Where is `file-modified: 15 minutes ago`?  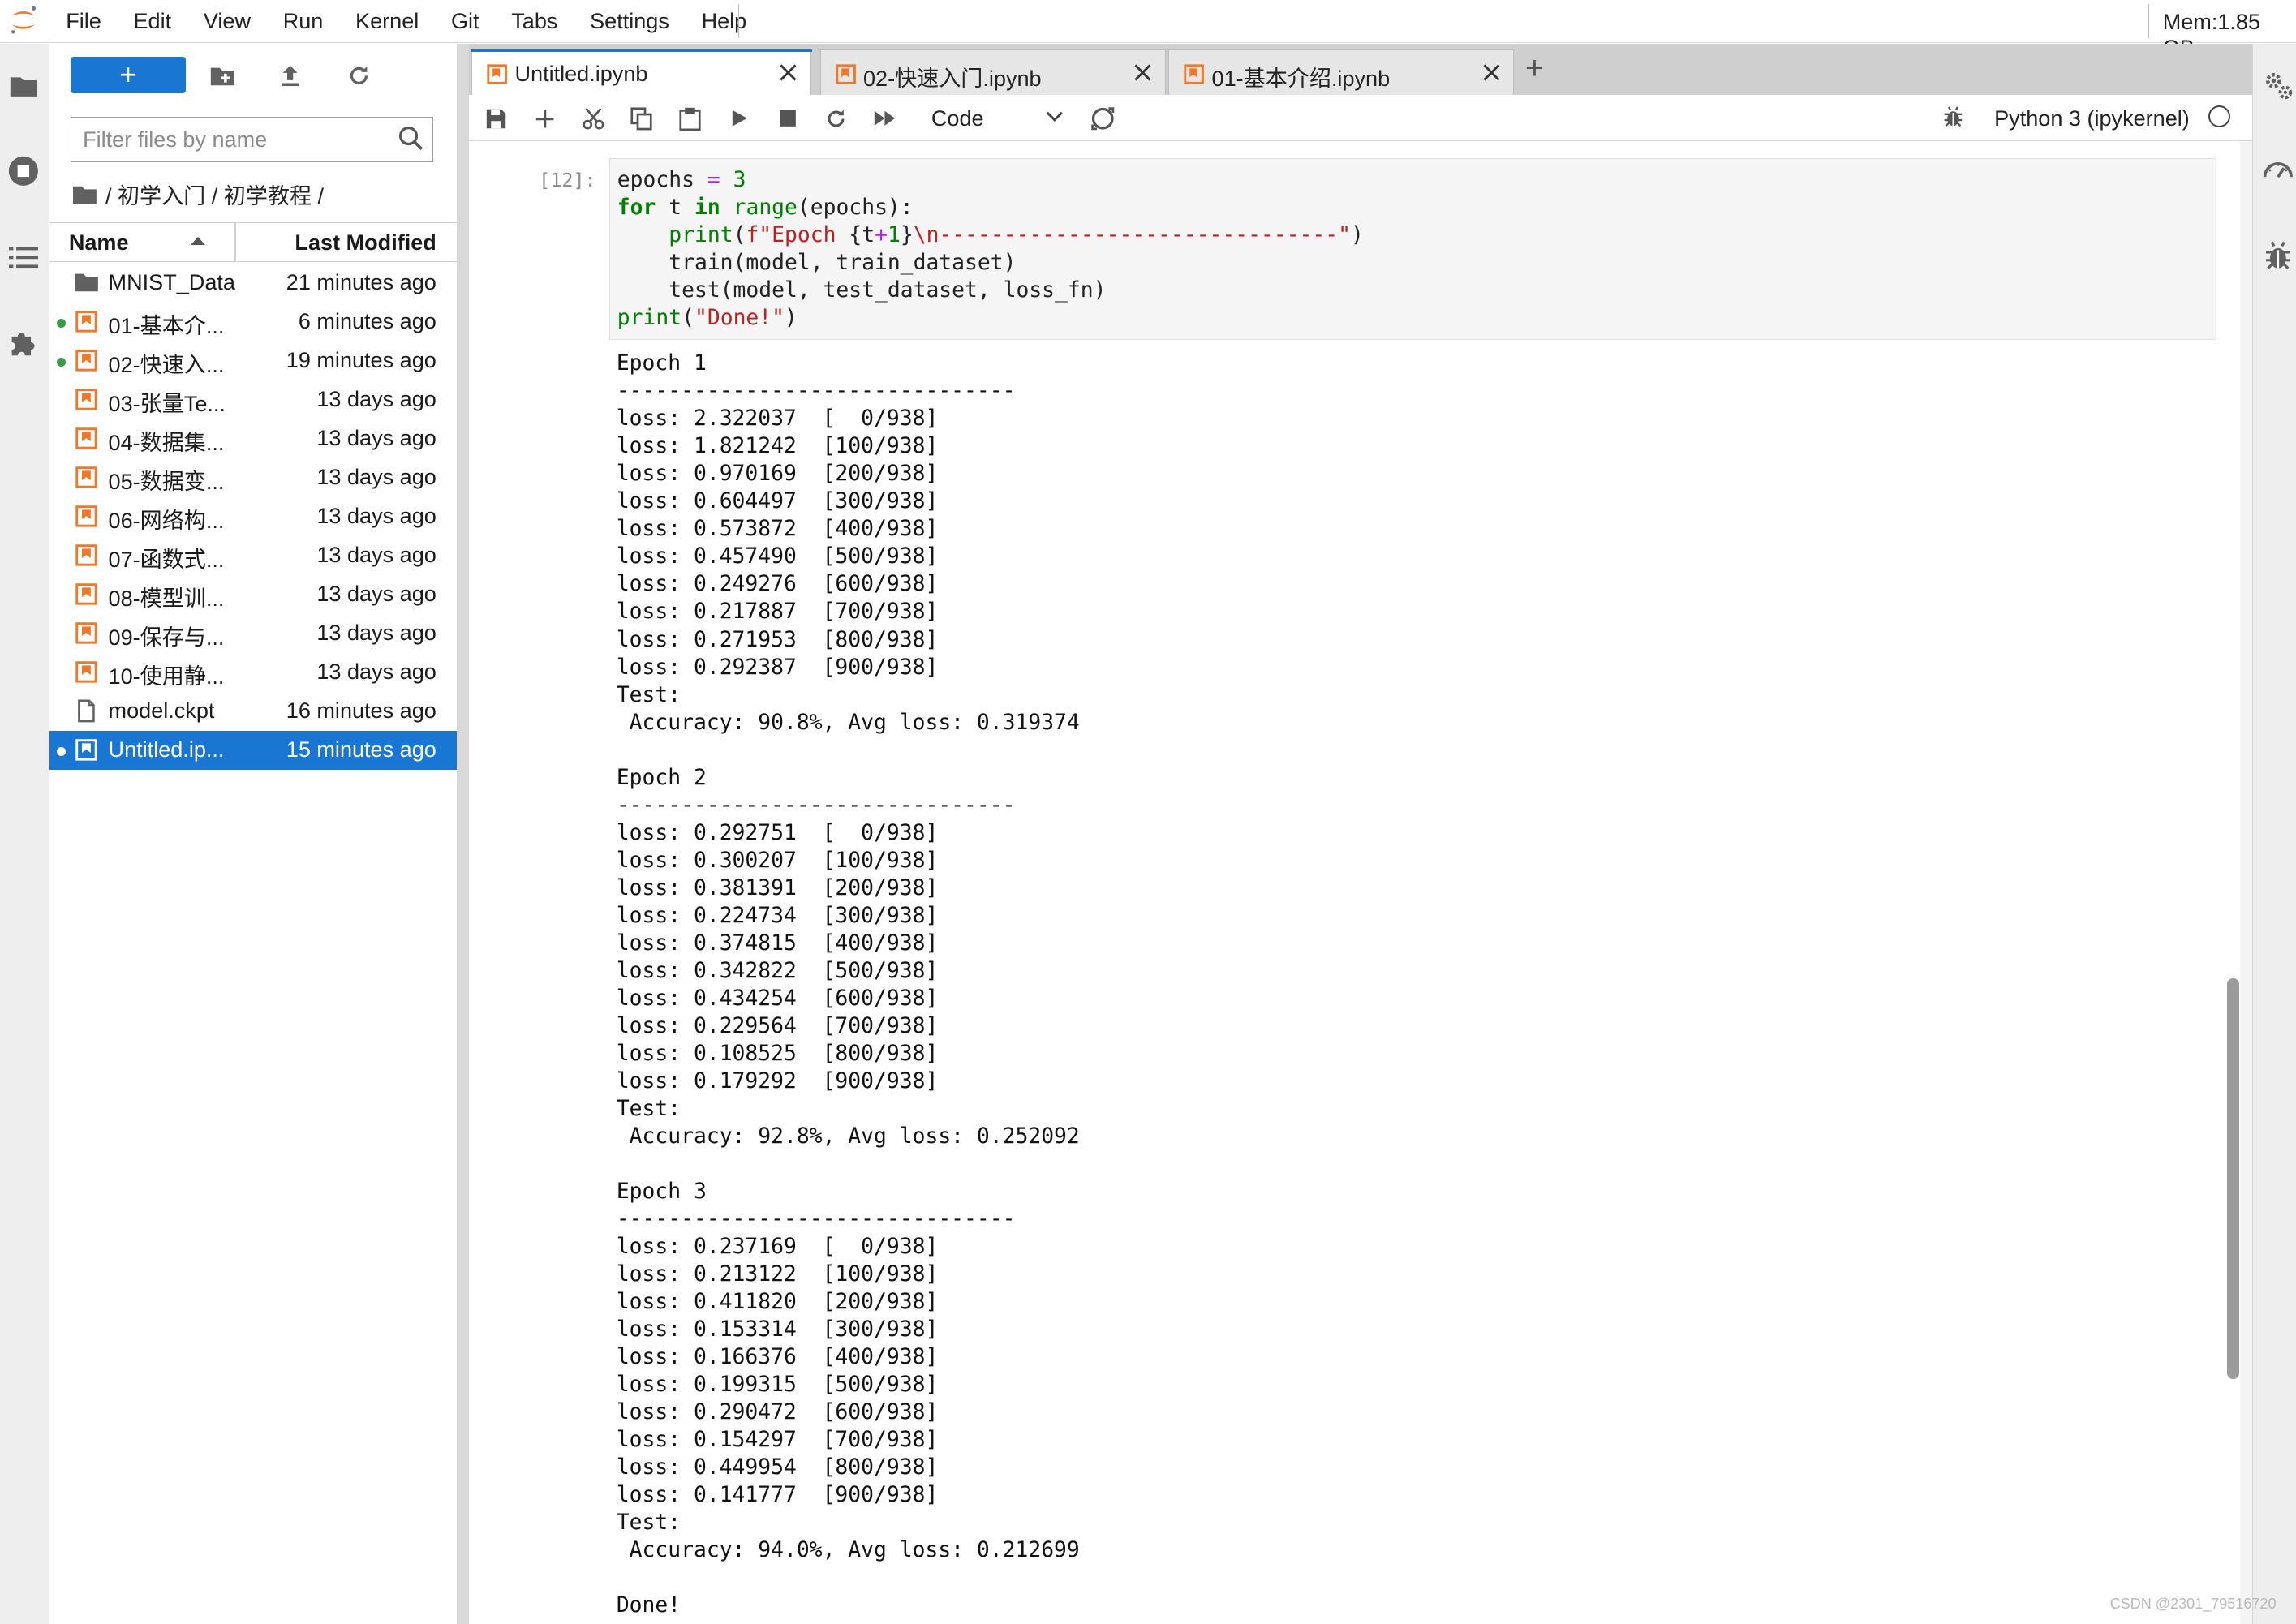
file-modified: 15 minutes ago is located at coordinates (361, 750).